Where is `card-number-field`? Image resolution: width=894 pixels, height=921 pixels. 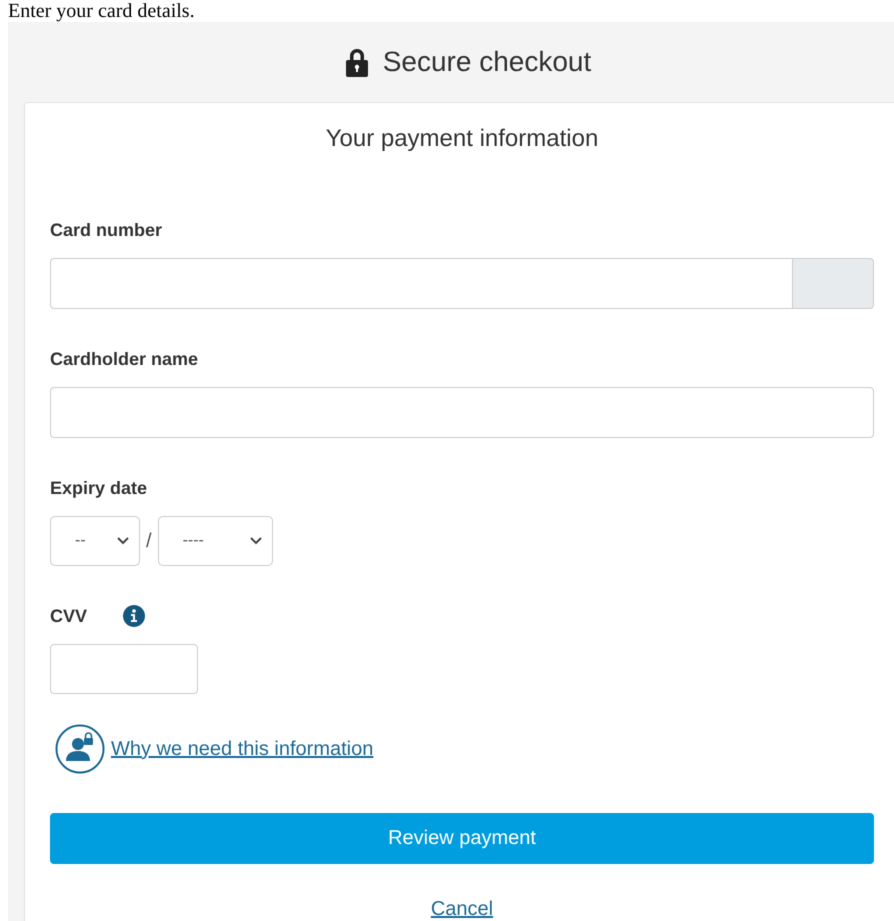
card-number-field is located at coordinates (421, 283).